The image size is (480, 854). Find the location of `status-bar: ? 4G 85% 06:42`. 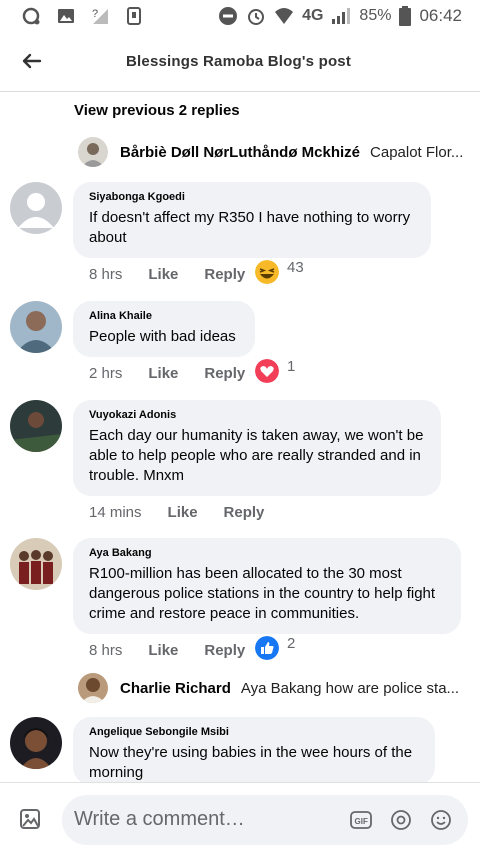

status-bar: ? 4G 85% 06:42 is located at coordinates (240, 16).